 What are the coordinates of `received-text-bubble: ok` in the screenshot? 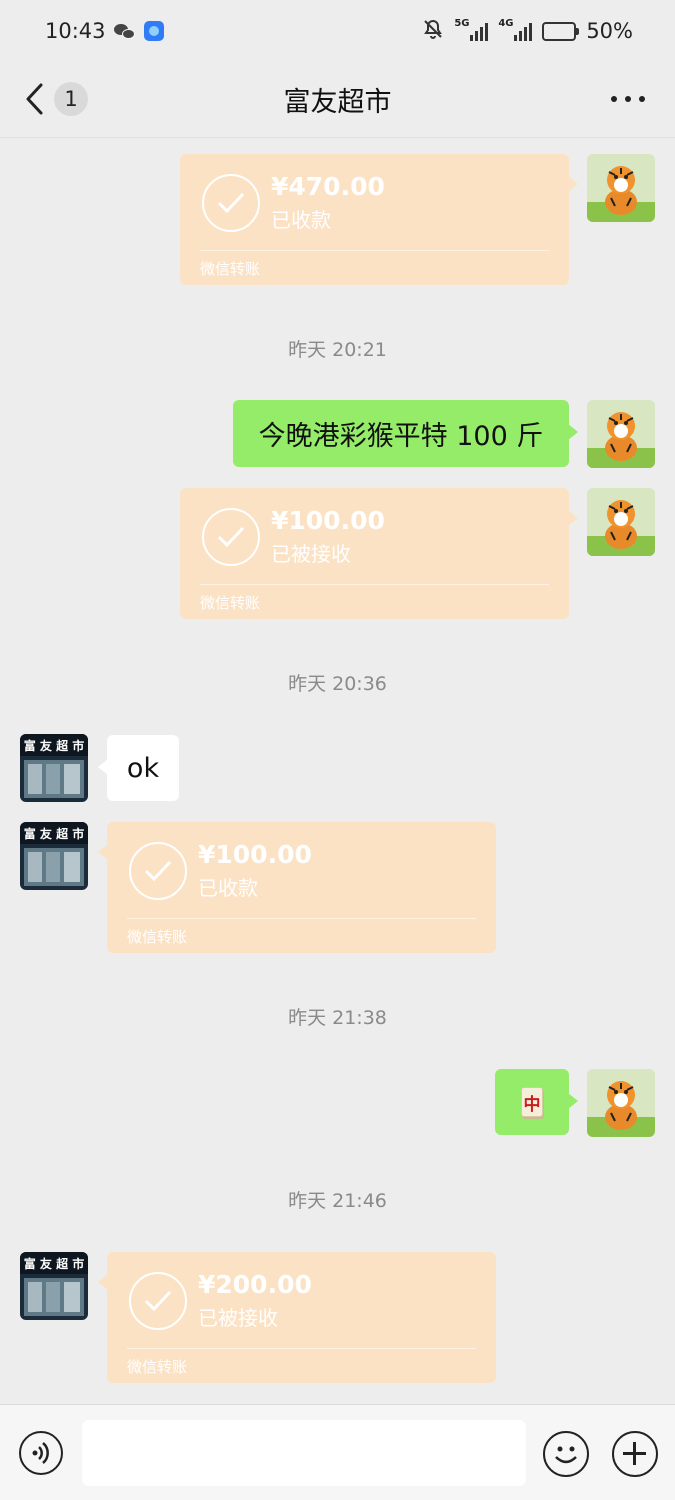 It's located at (138, 768).